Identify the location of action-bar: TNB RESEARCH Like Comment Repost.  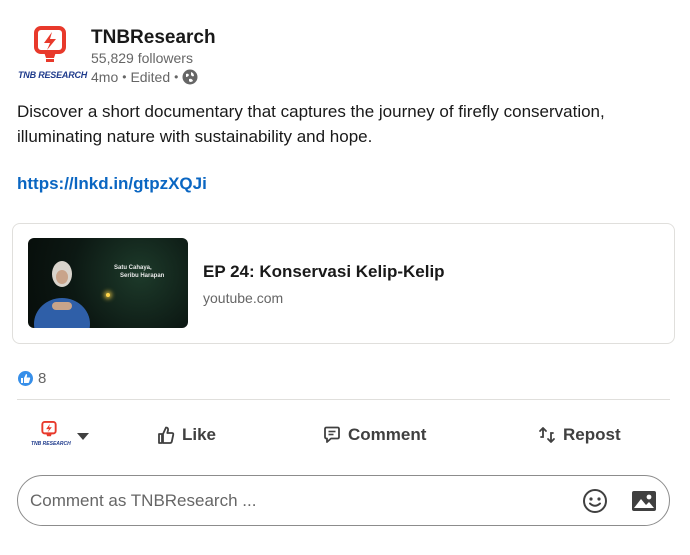
(343, 435).